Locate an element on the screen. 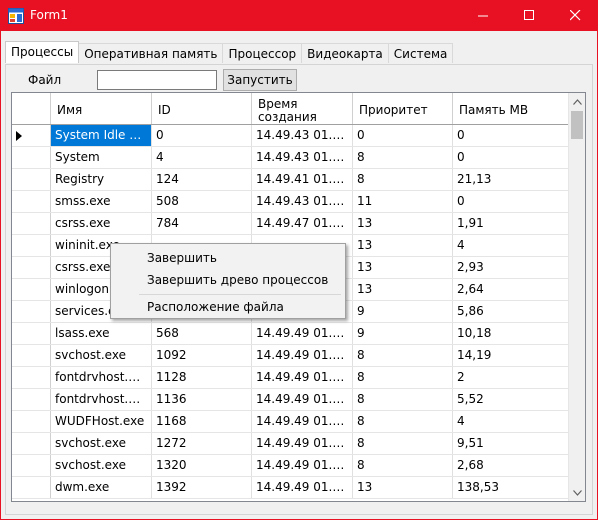  id-cell: 1320 is located at coordinates (202, 465).